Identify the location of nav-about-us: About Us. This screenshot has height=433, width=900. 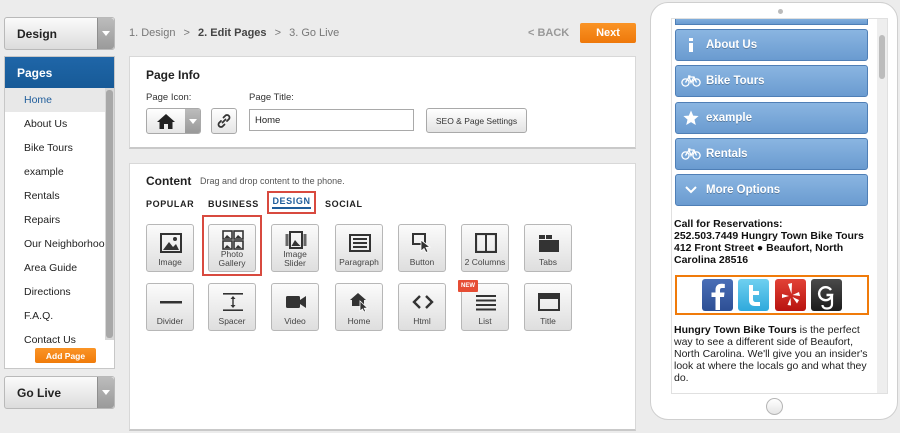
(771, 45).